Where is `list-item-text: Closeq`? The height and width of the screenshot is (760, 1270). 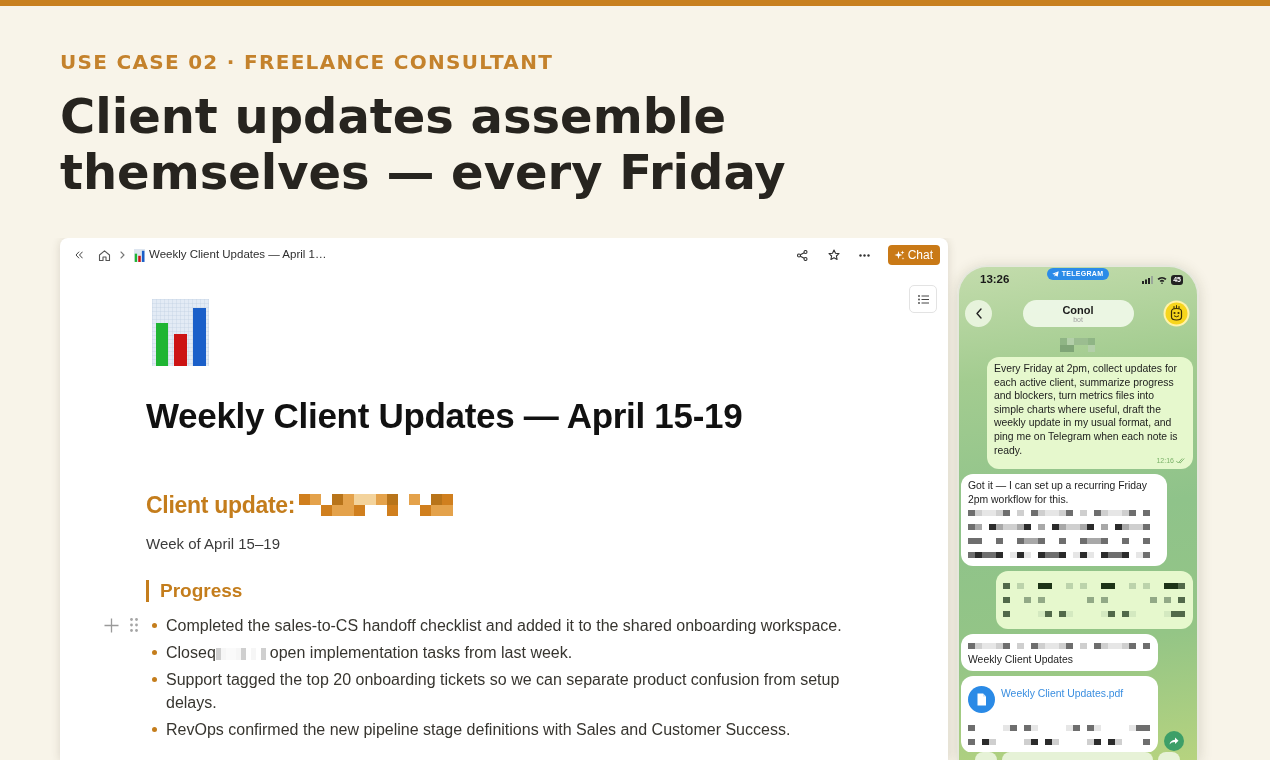 list-item-text: Closeq is located at coordinates (191, 652).